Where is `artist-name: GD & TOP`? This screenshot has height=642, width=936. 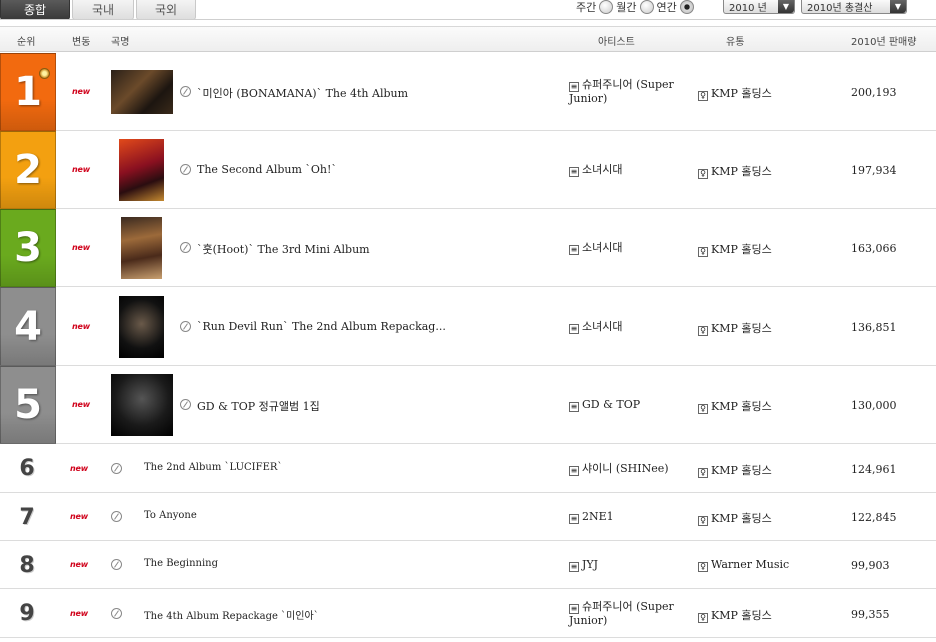 artist-name: GD & TOP is located at coordinates (611, 404).